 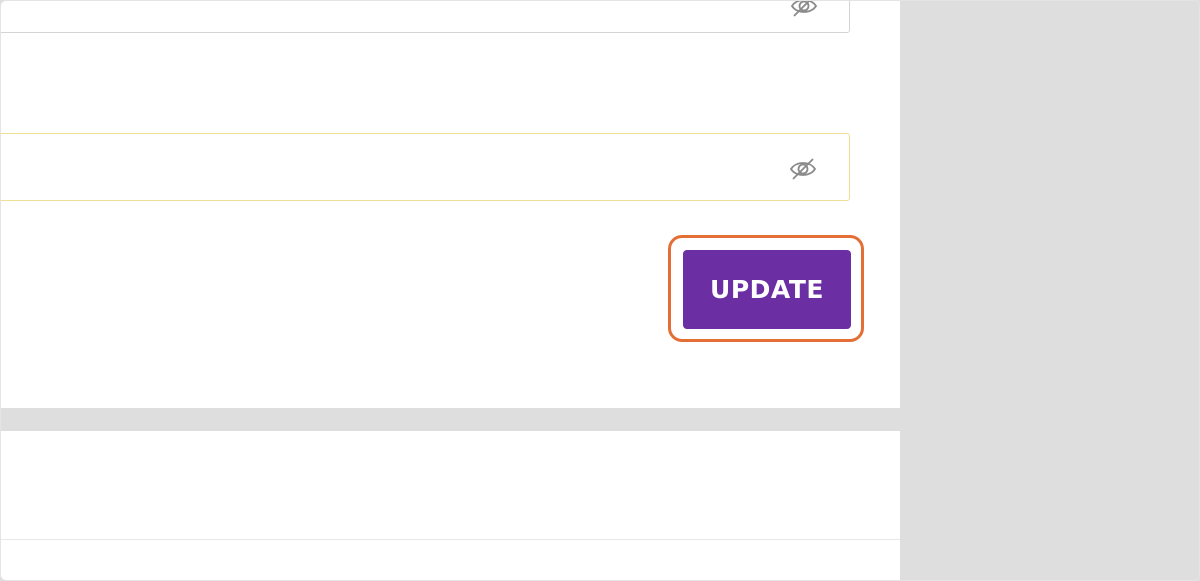 I want to click on password-input-current, so click(x=388, y=17).